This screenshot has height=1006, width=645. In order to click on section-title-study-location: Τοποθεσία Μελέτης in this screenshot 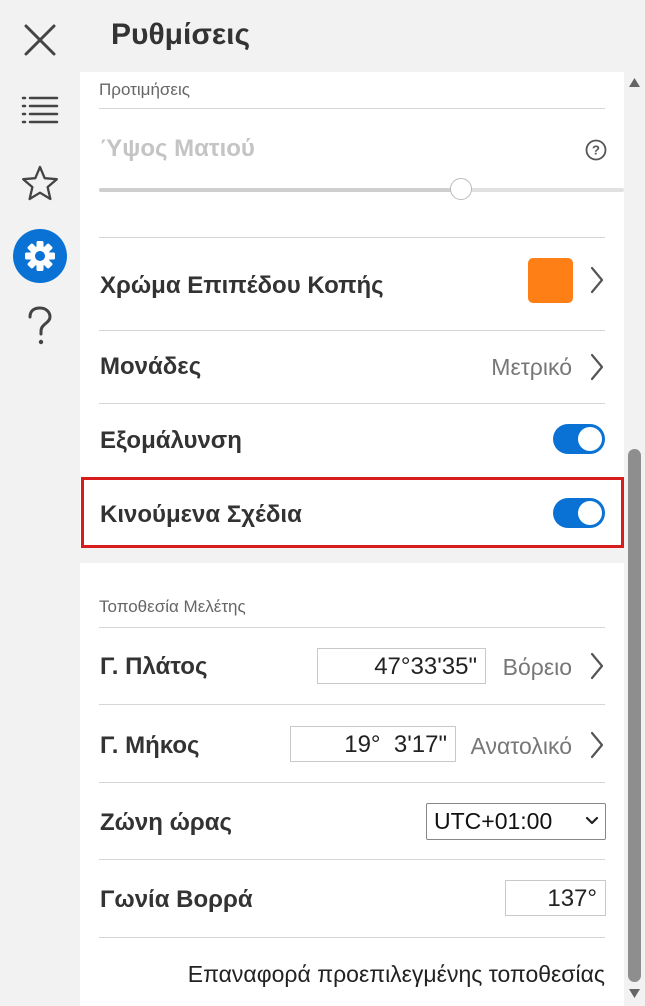, I will do `click(172, 606)`.